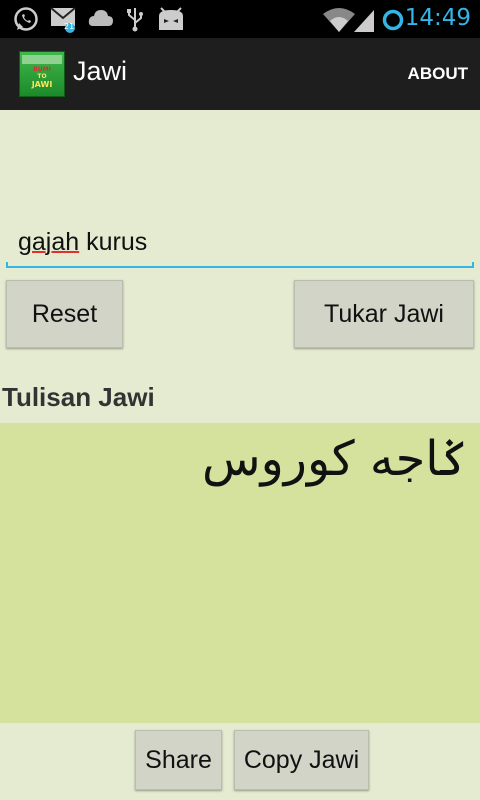 This screenshot has height=800, width=480. Describe the element at coordinates (49, 242) in the screenshot. I see `input-word-misspelled: gajah` at that location.